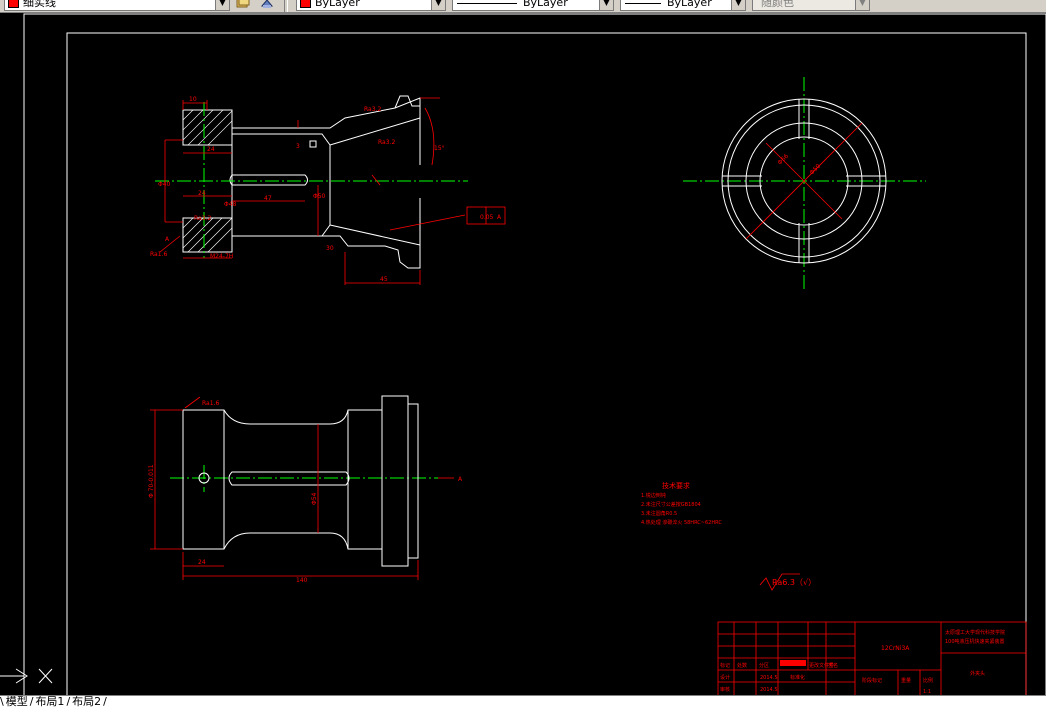  I want to click on dim-phi48: Φ48, so click(230, 204).